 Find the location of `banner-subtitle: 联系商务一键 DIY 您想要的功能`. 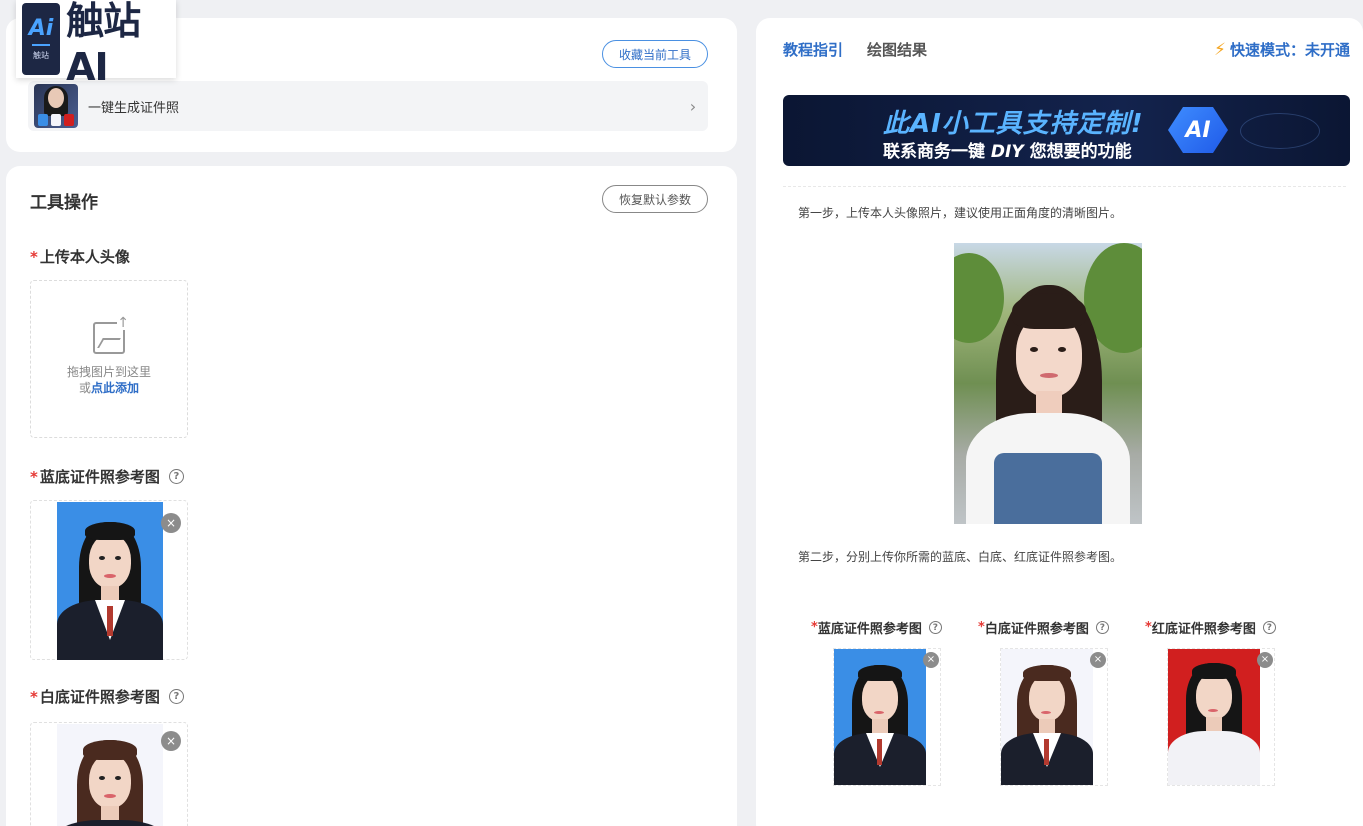

banner-subtitle: 联系商务一键 DIY 您想要的功能 is located at coordinates (1007, 152).